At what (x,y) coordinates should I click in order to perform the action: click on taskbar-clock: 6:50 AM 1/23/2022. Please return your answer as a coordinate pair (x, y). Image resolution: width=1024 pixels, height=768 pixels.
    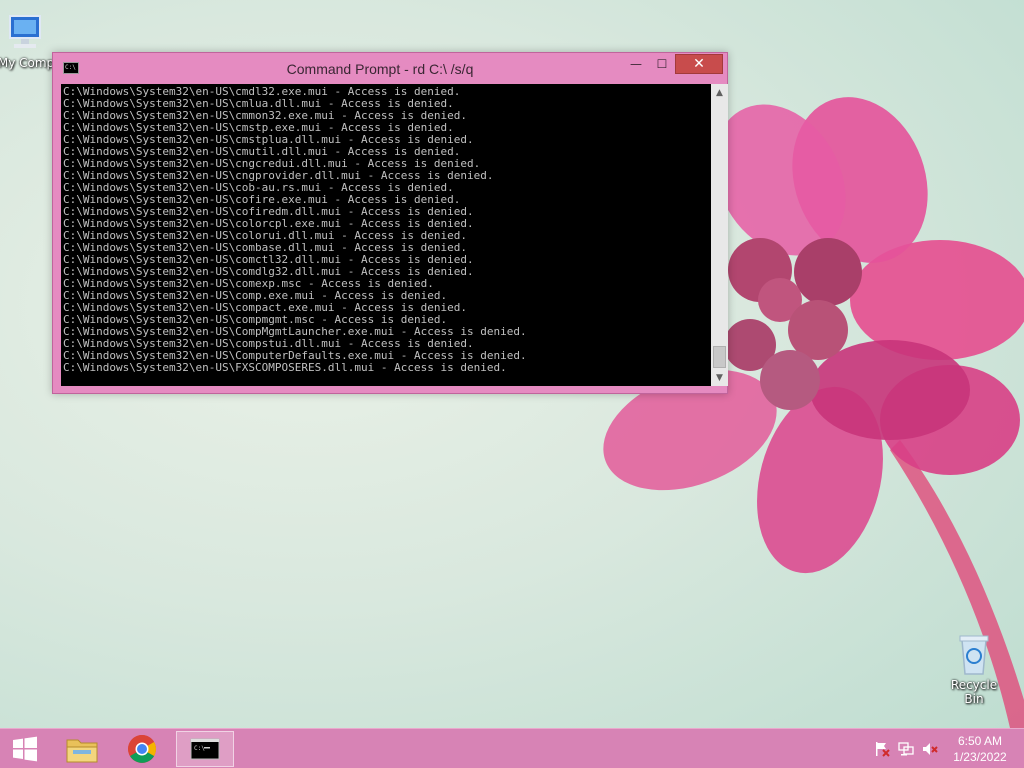
    Looking at the image, I should click on (980, 749).